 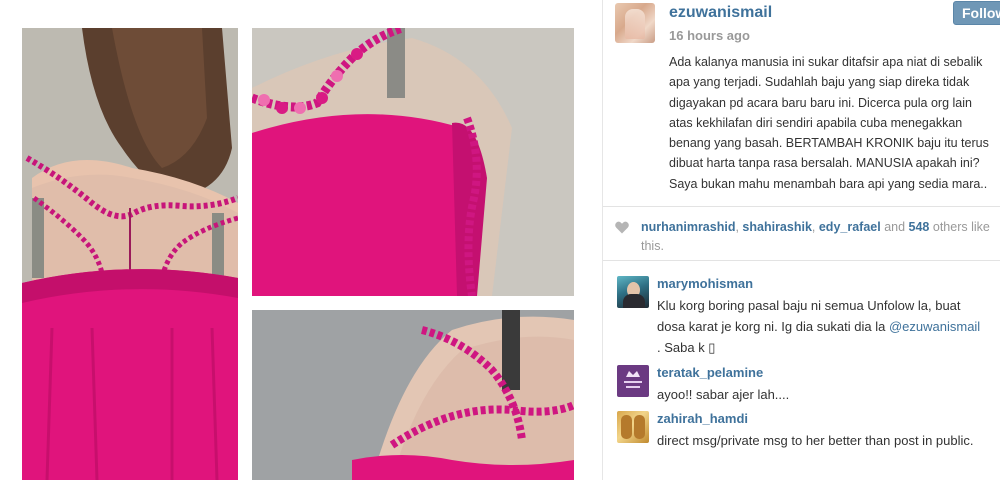 I want to click on post-timestamp: 16 hours ago, so click(x=709, y=35).